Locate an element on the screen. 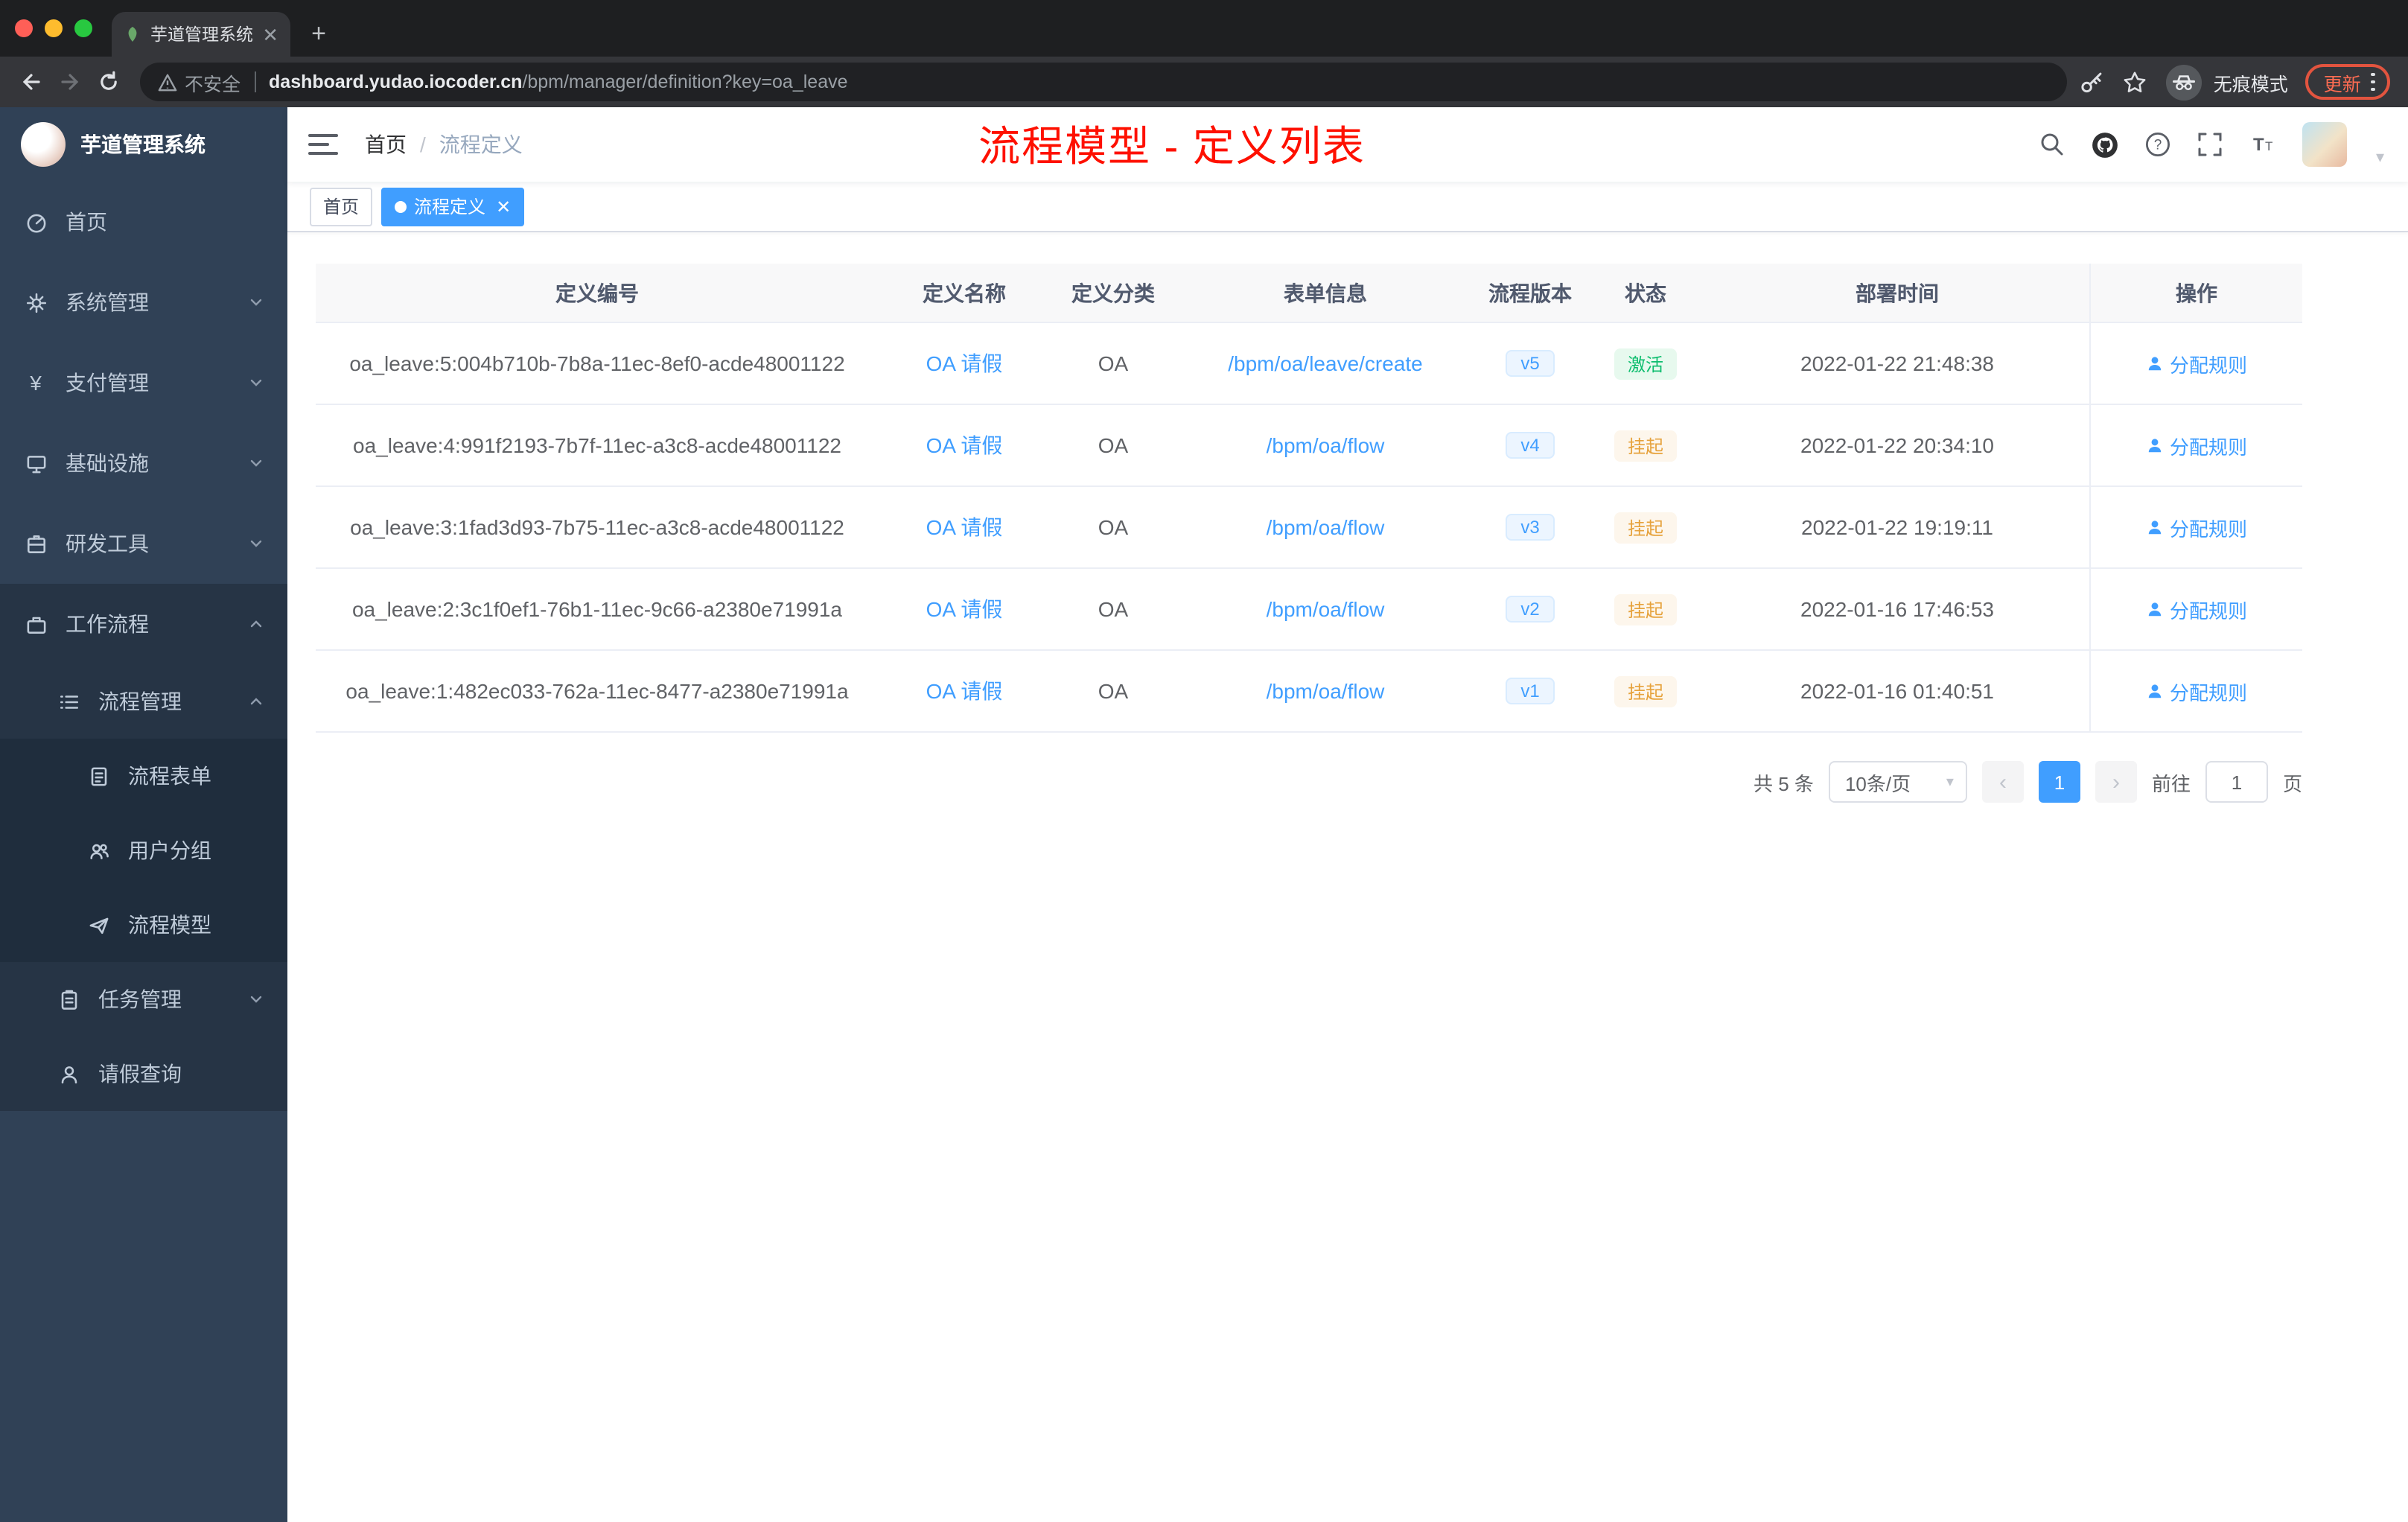 The height and width of the screenshot is (1522, 2408). sidebar-item-label: 流程表单 is located at coordinates (169, 776).